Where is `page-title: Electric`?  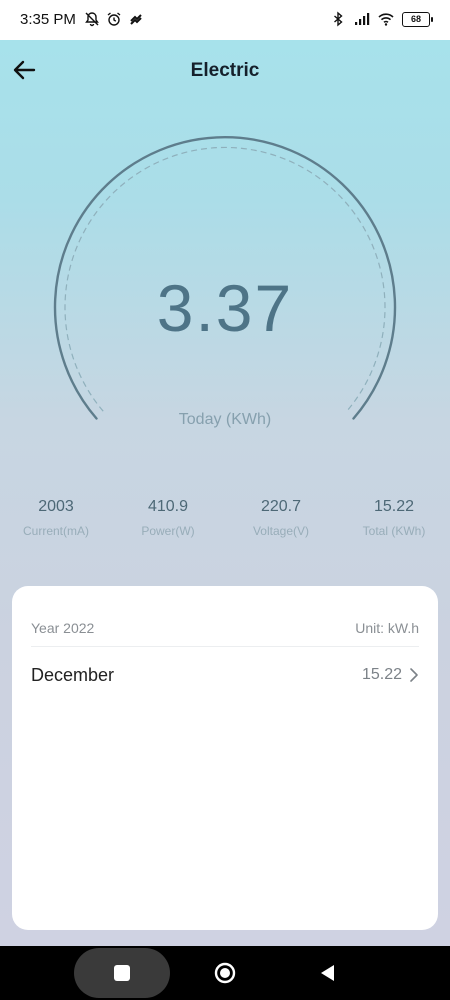
page-title: Electric is located at coordinates (225, 70).